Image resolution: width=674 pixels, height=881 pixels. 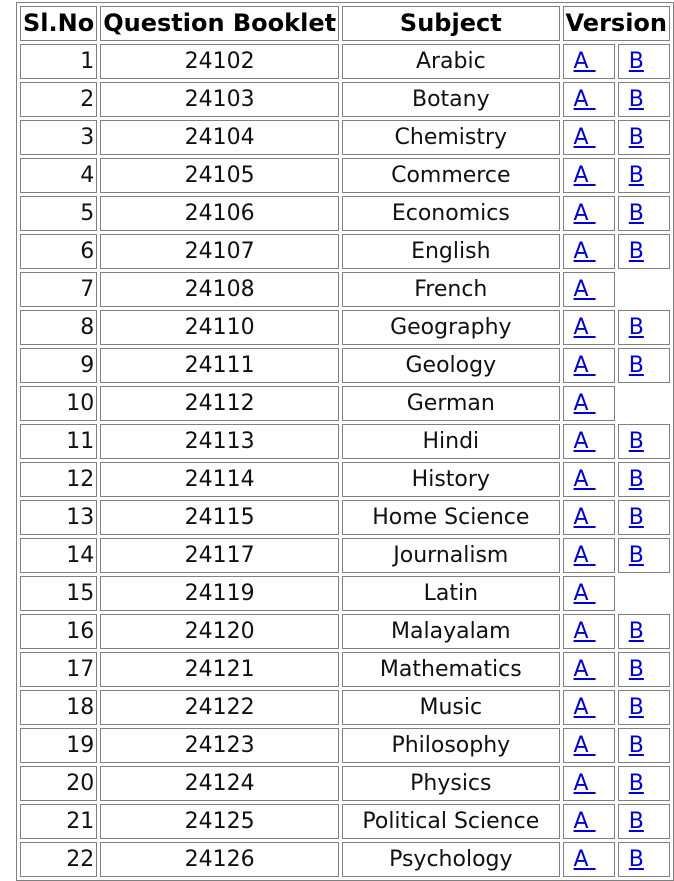 I want to click on booklet-code-cell: 24113, so click(x=220, y=441).